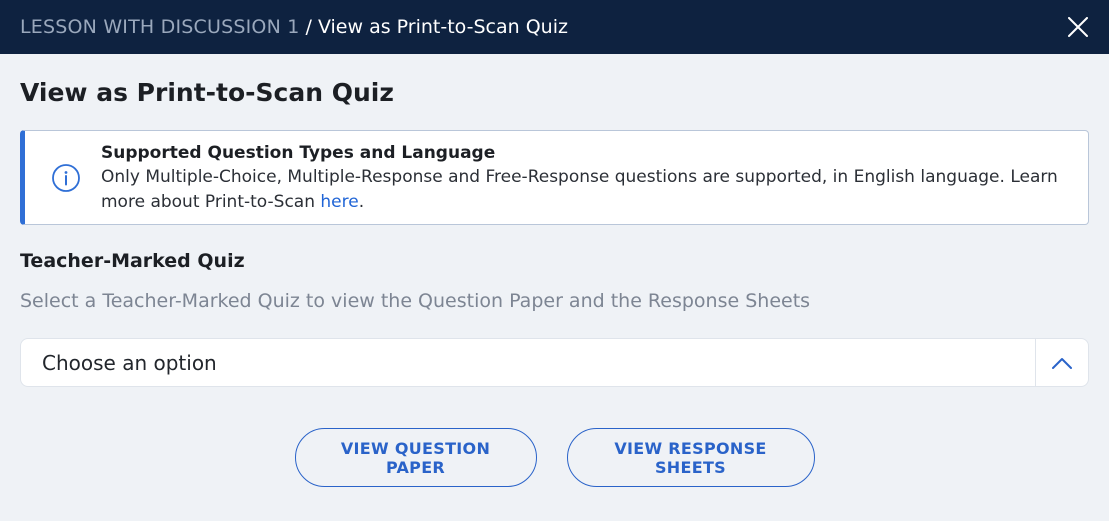 The height and width of the screenshot is (521, 1109). I want to click on close-icon, so click(1078, 27).